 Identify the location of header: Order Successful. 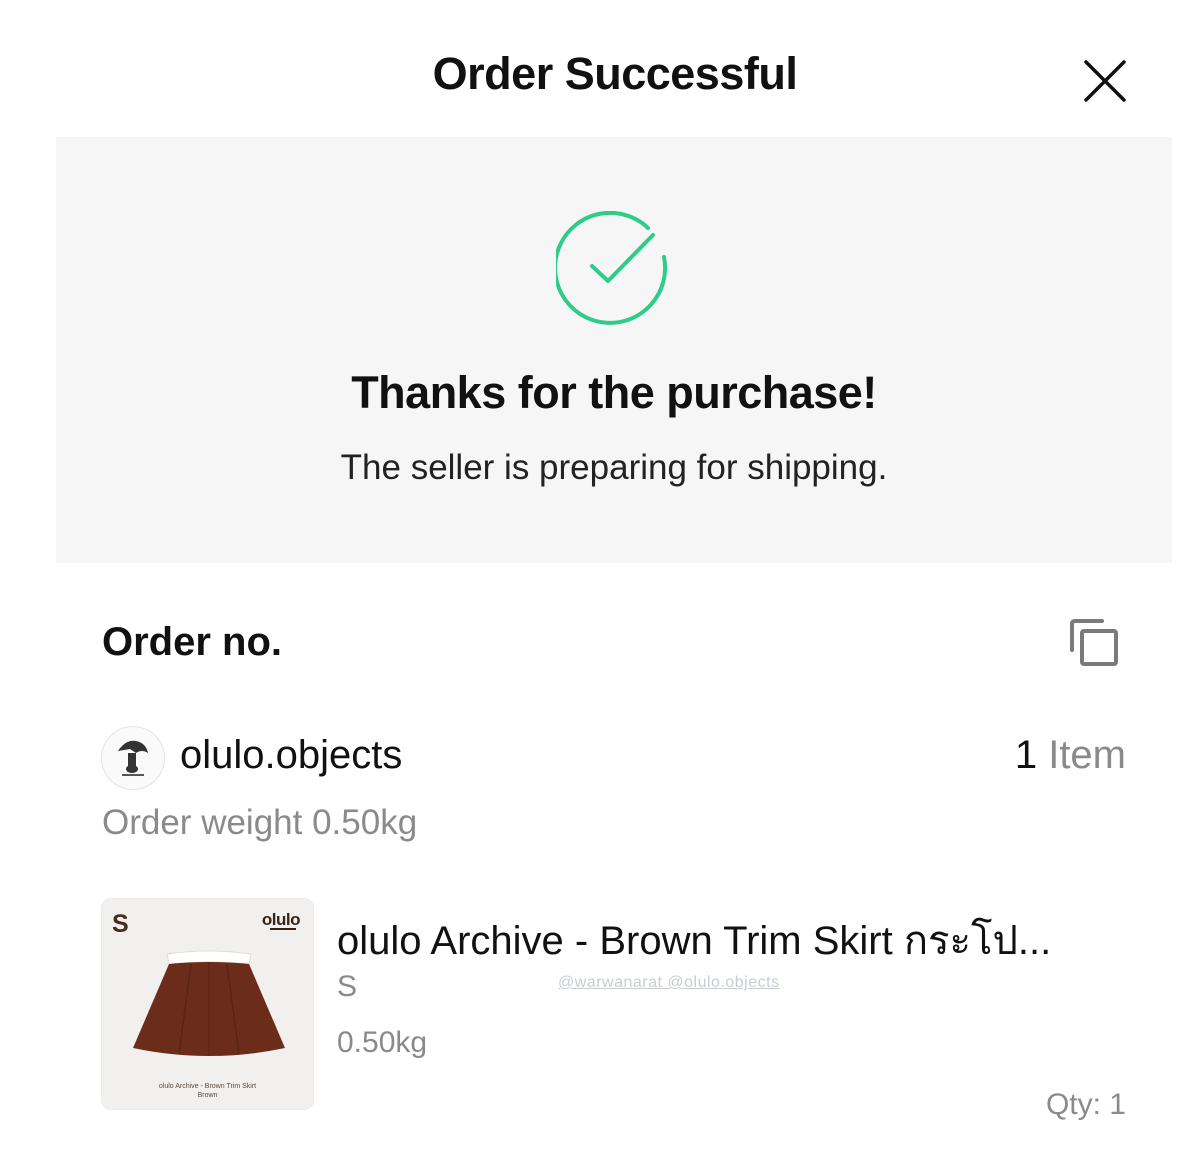
(600, 68).